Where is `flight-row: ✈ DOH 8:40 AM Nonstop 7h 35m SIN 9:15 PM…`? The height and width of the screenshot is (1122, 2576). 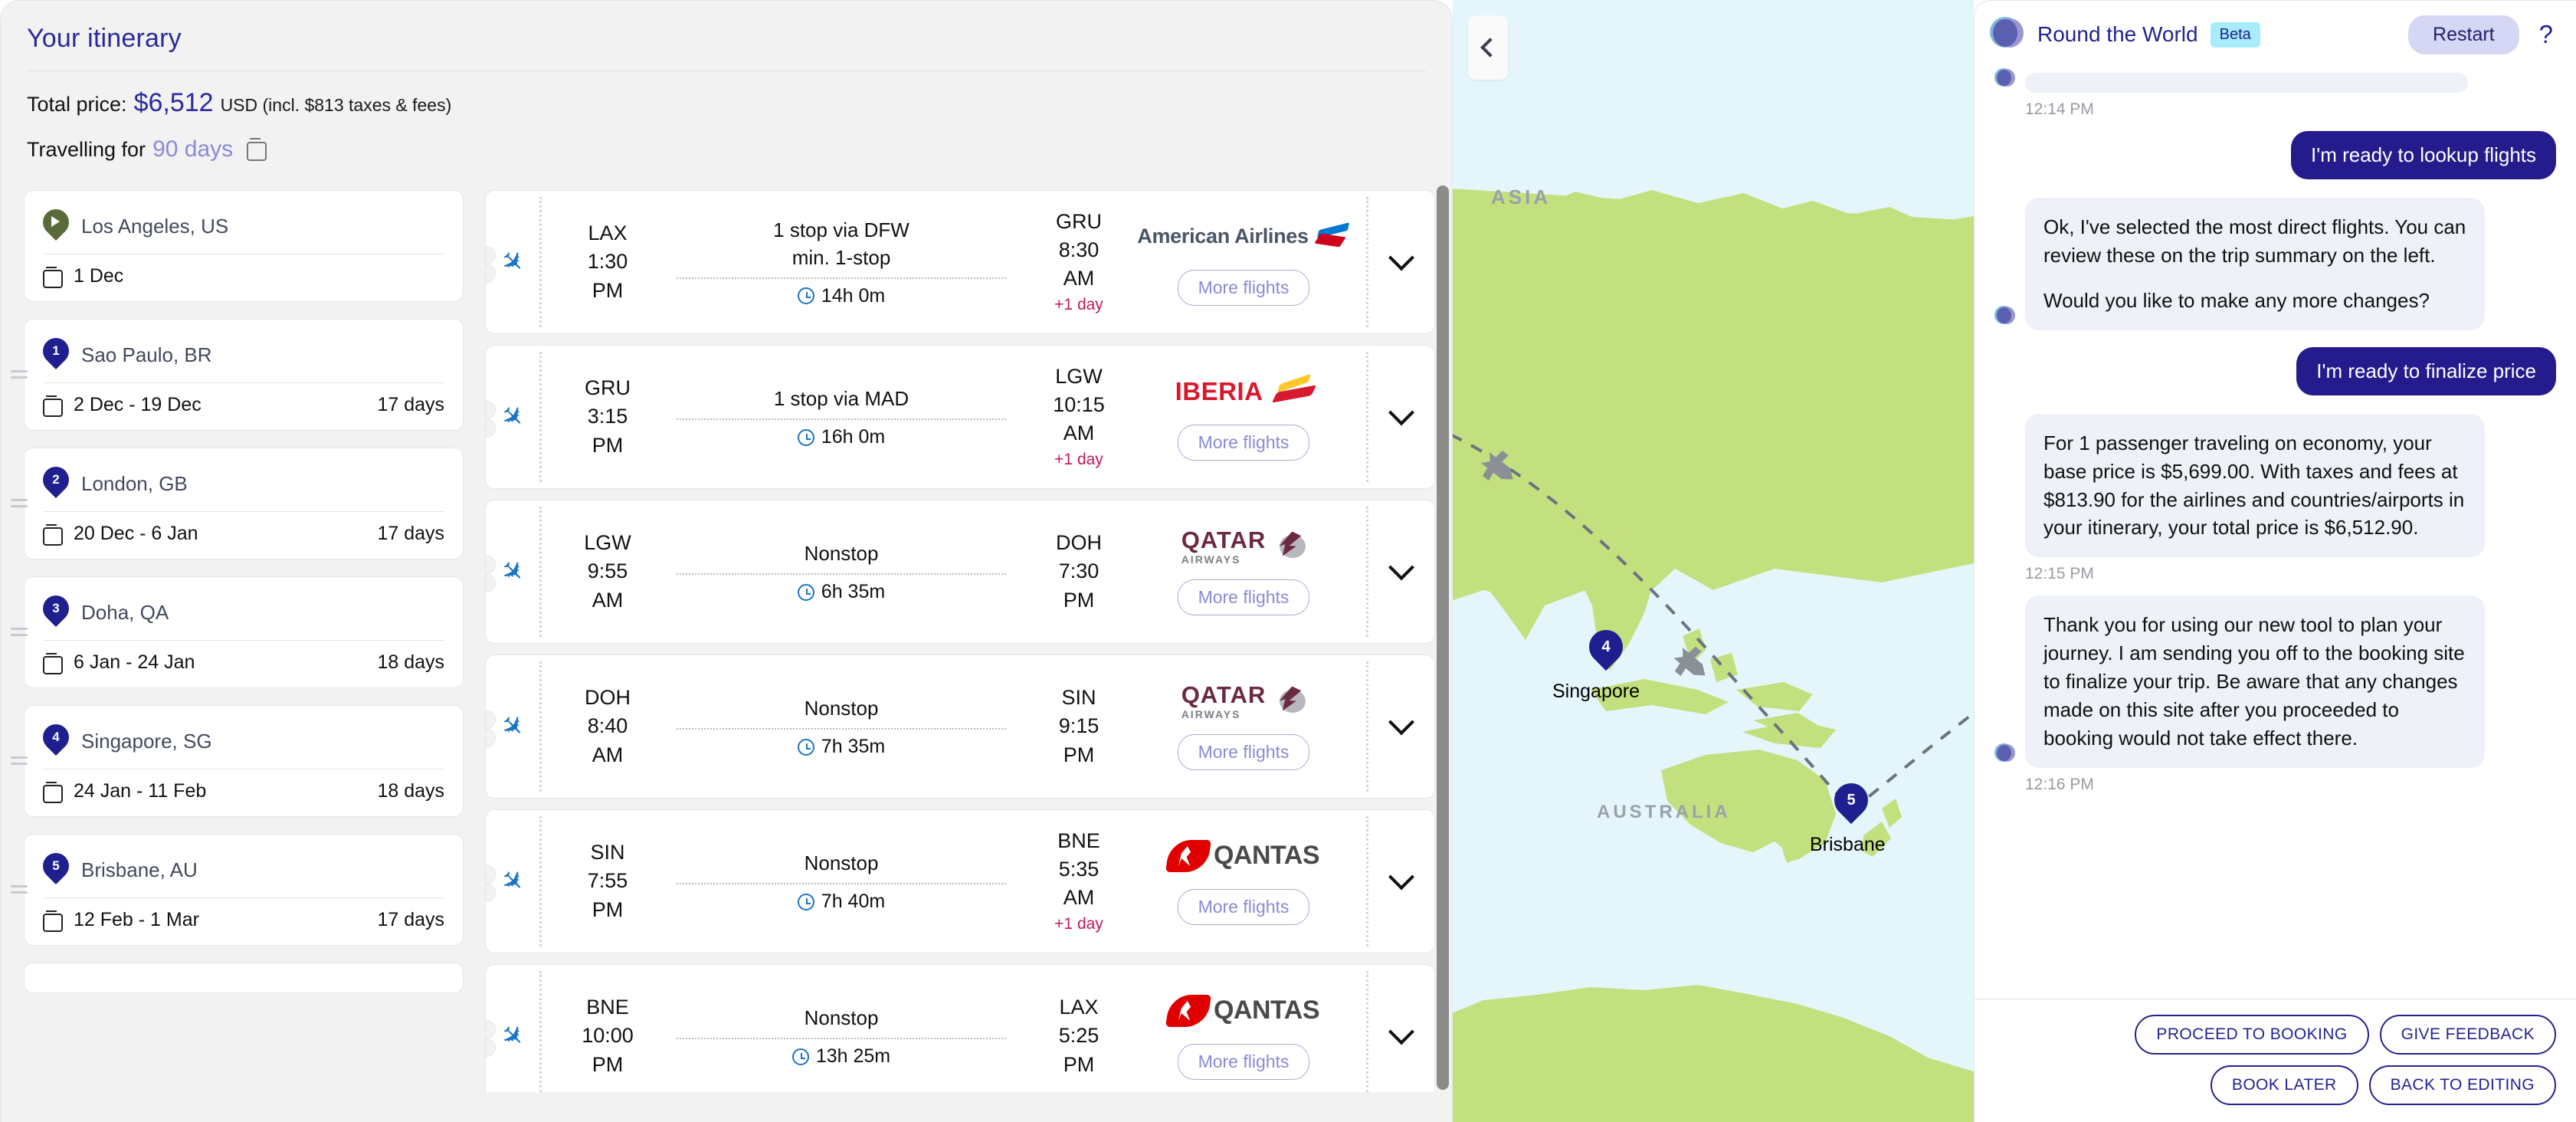
flight-row: ✈ DOH 8:40 AM Nonstop 7h 35m SIN 9:15 PM… is located at coordinates (960, 726).